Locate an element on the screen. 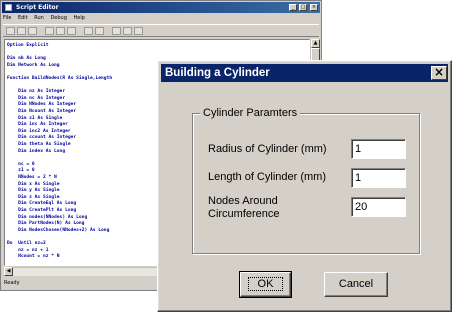 The width and height of the screenshot is (461, 312). paste-icon is located at coordinates (71, 31).